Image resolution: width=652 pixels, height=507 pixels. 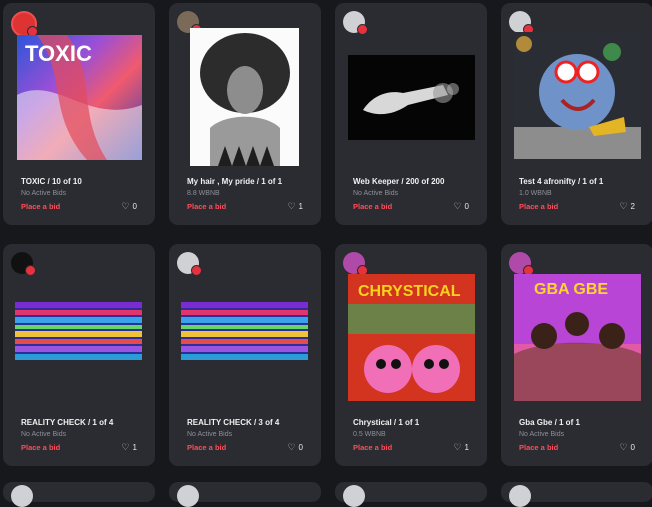 I want to click on nft-price: 1.0 WBNB, so click(x=535, y=193).